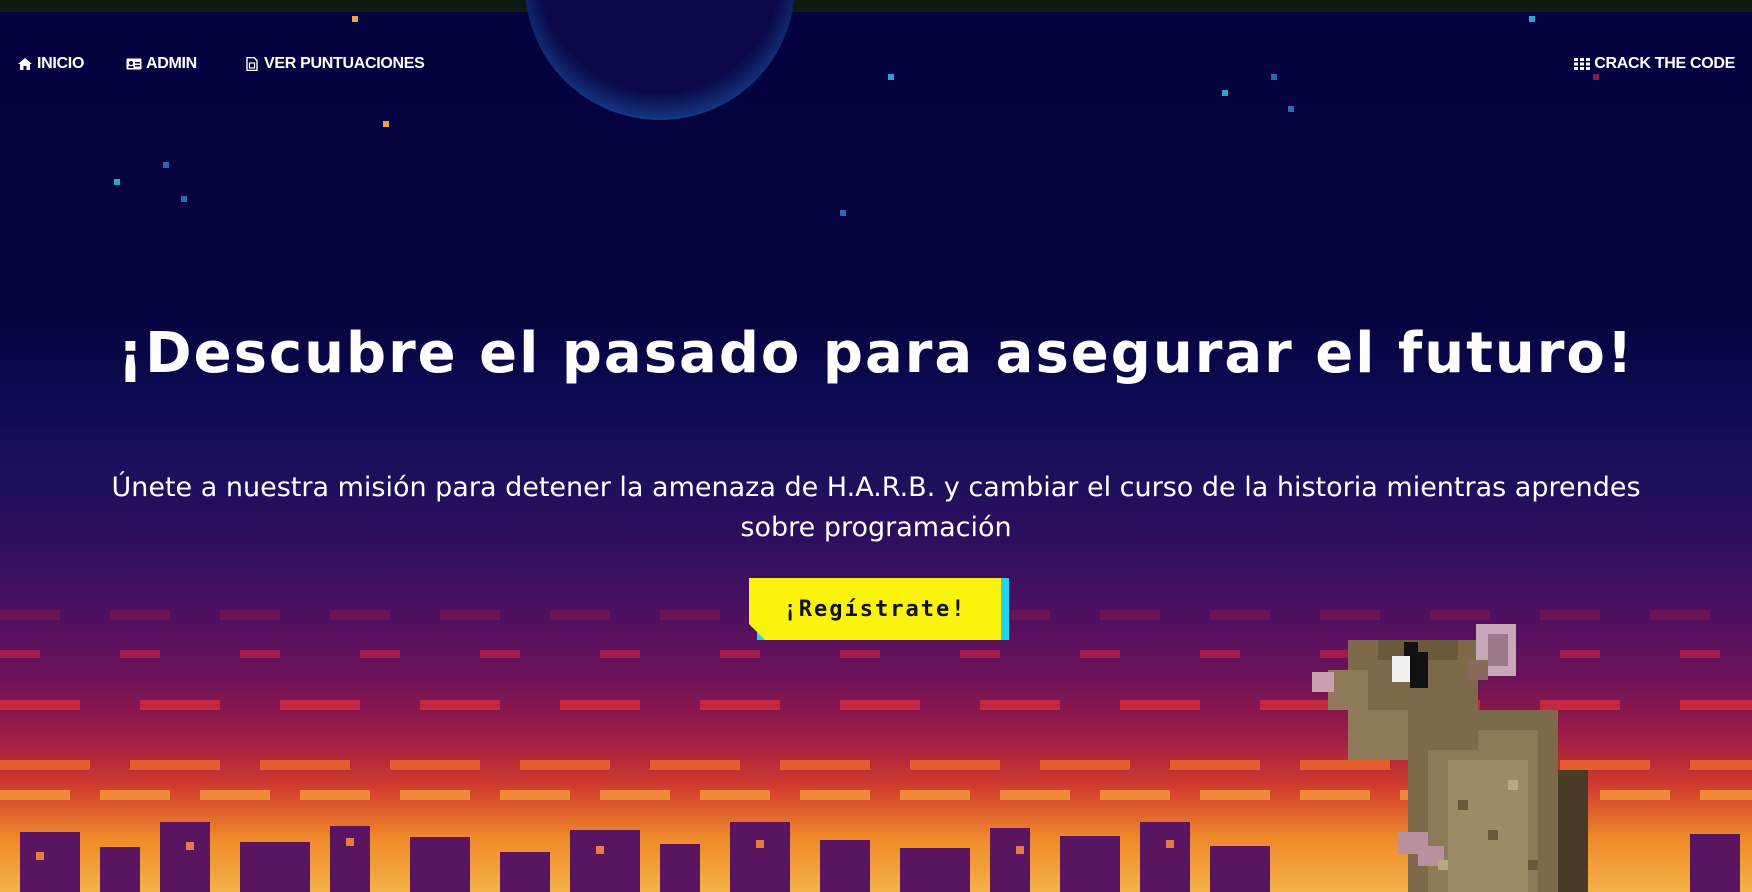  I want to click on grid-icon, so click(1582, 64).